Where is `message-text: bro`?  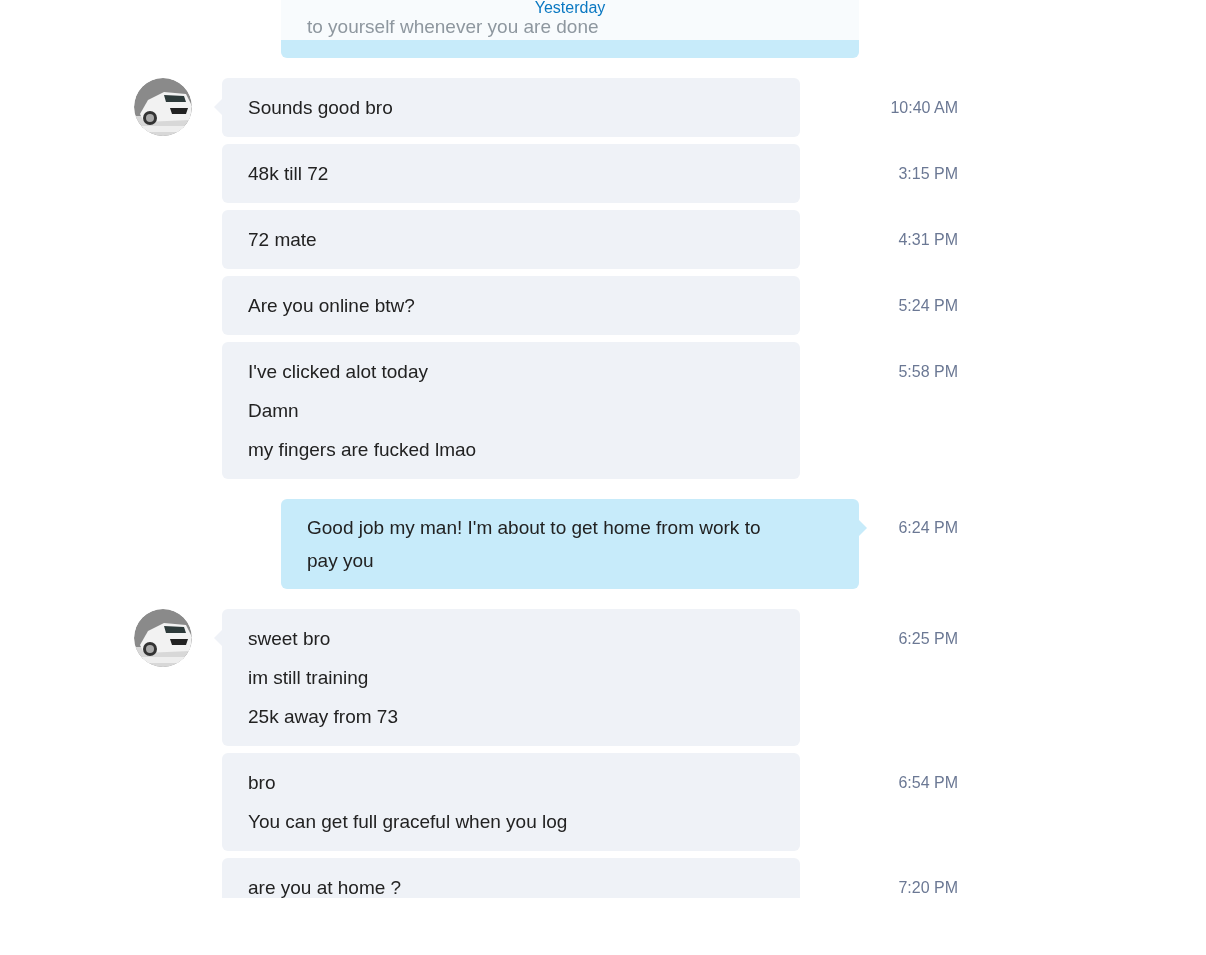
message-text: bro is located at coordinates (262, 783).